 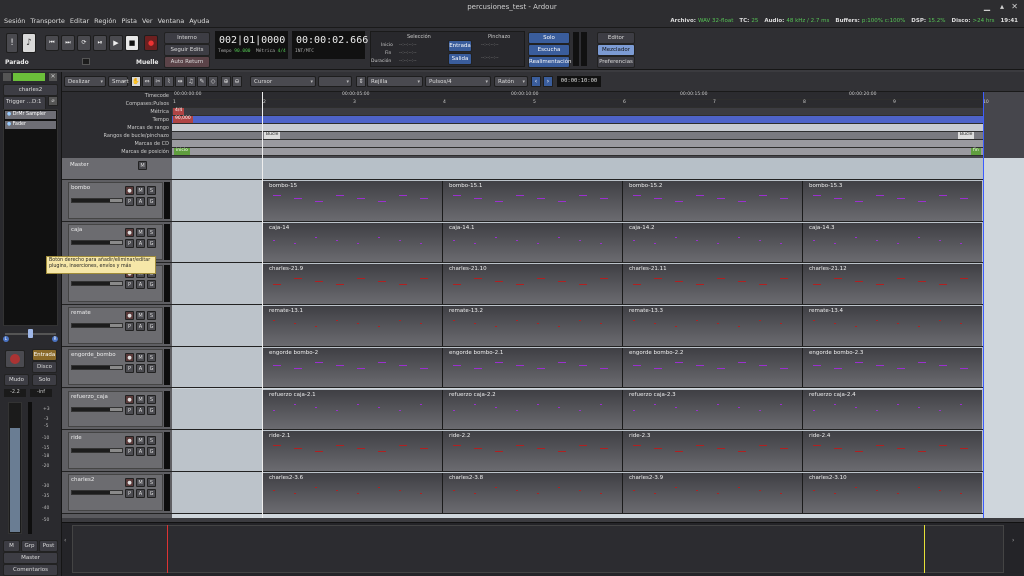 What do you see at coordinates (532, 409) in the screenshot?
I see `midi-region: refuerzo caja-2.2` at bounding box center [532, 409].